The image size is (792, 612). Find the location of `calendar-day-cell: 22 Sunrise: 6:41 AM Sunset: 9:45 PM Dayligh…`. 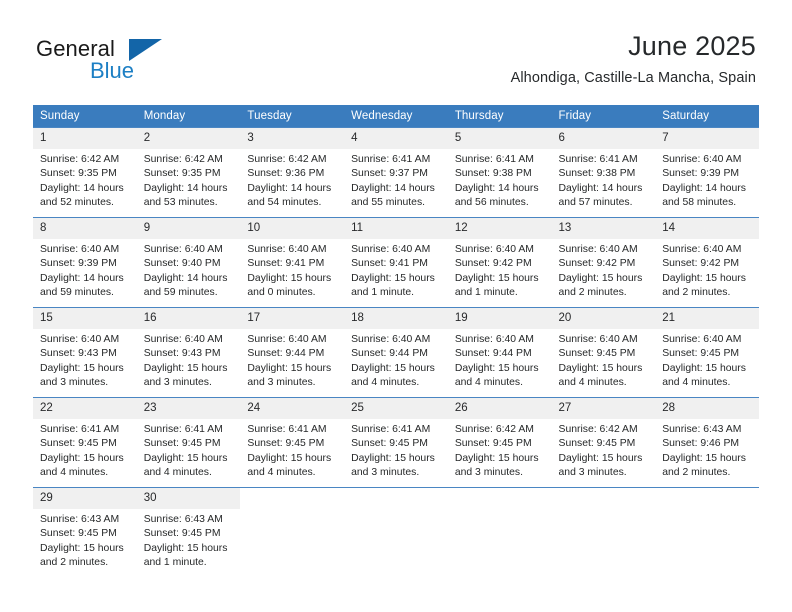

calendar-day-cell: 22 Sunrise: 6:41 AM Sunset: 9:45 PM Dayligh… is located at coordinates (85, 442).